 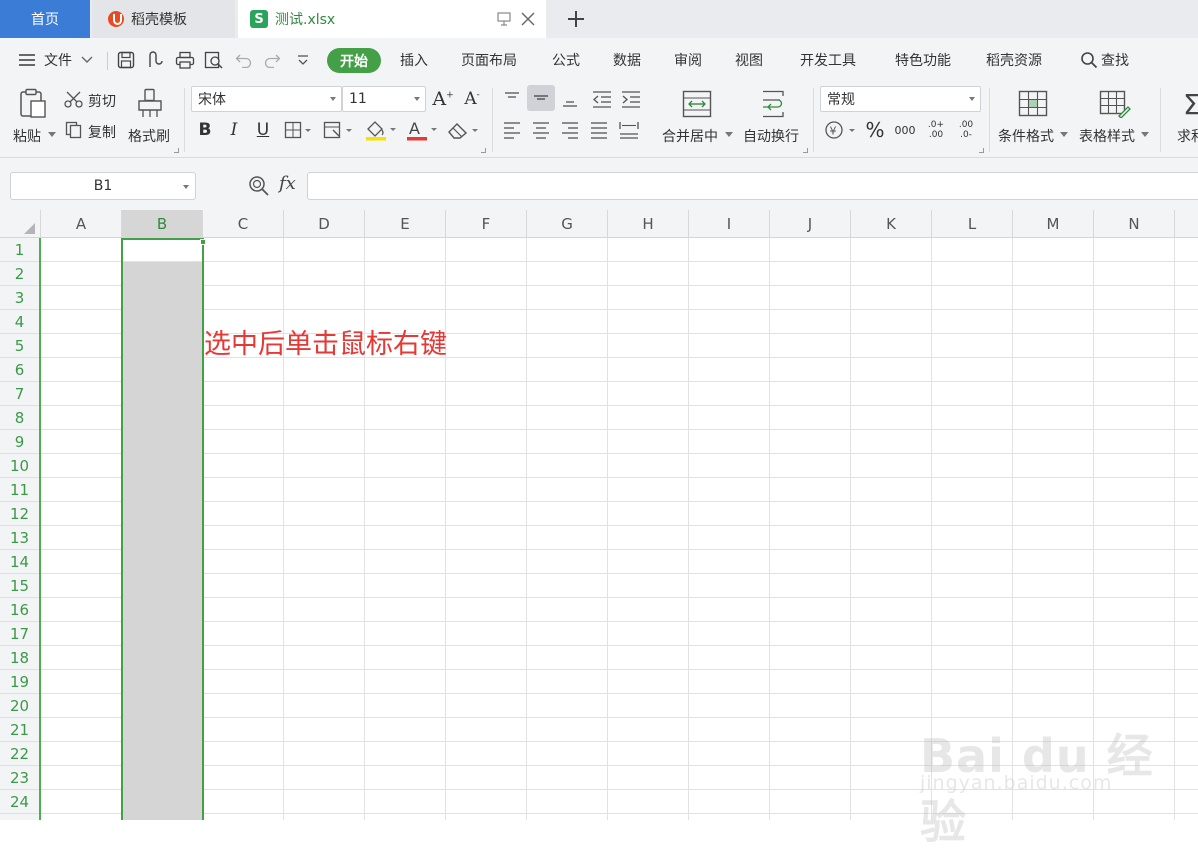 I want to click on column-header-a: A, so click(x=81, y=224).